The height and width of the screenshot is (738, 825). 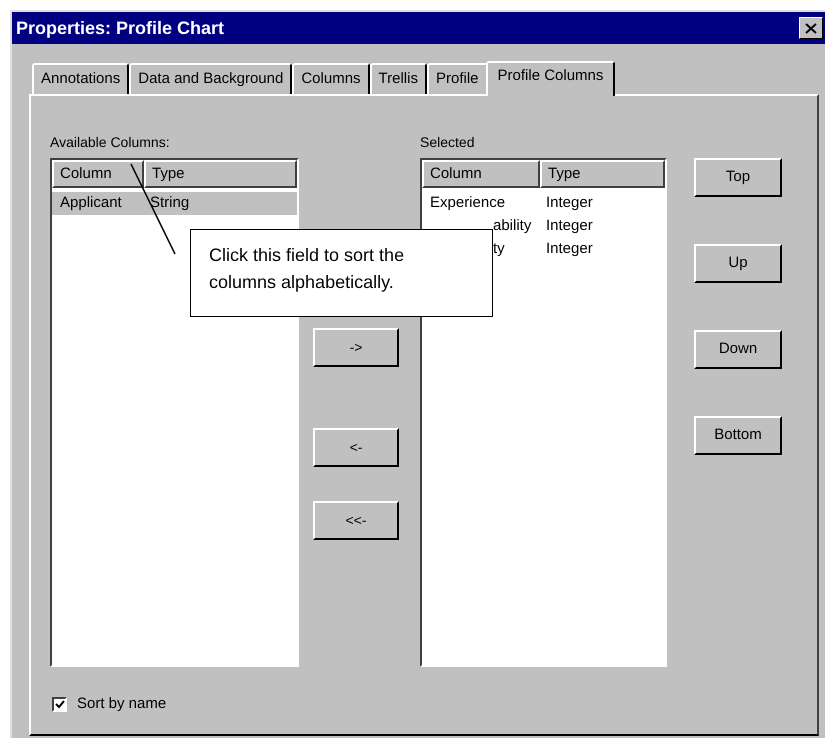 I want to click on tab: Data and Background, so click(x=210, y=78).